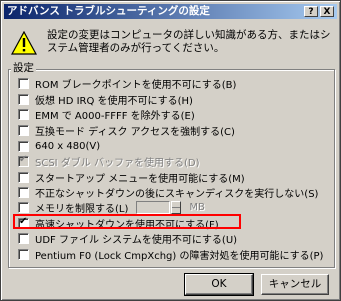 The image size is (341, 301). Describe the element at coordinates (153, 207) in the screenshot. I see `memory-limit-input` at that location.